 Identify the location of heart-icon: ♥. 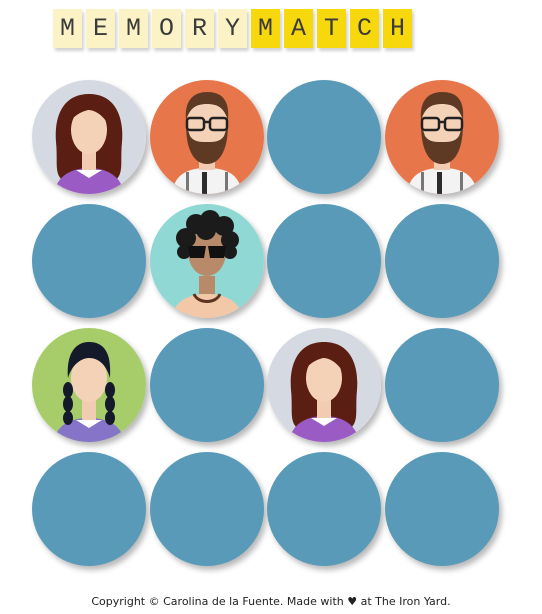
(352, 601).